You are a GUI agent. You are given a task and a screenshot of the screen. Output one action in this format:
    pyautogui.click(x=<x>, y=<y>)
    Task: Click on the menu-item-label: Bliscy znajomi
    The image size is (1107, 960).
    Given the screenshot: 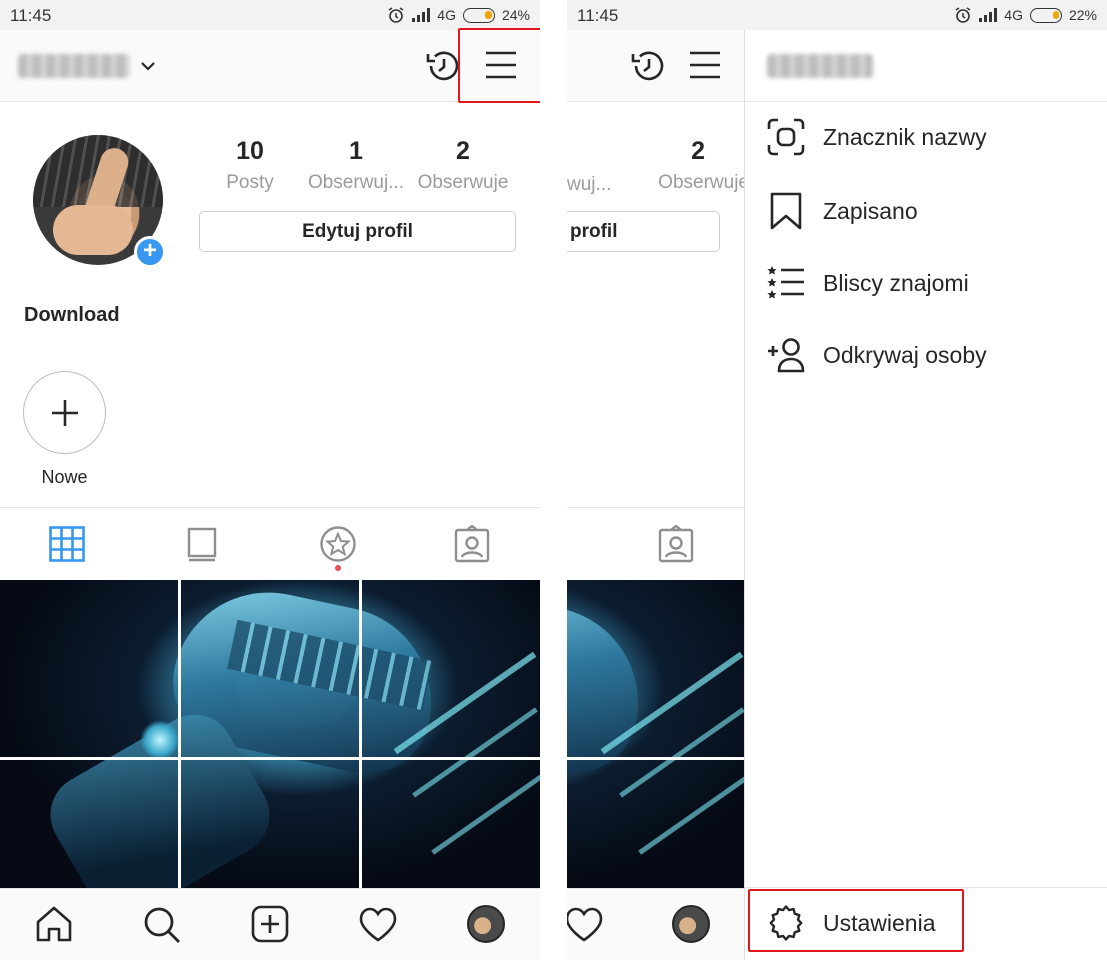 What is the action you would take?
    pyautogui.click(x=896, y=282)
    